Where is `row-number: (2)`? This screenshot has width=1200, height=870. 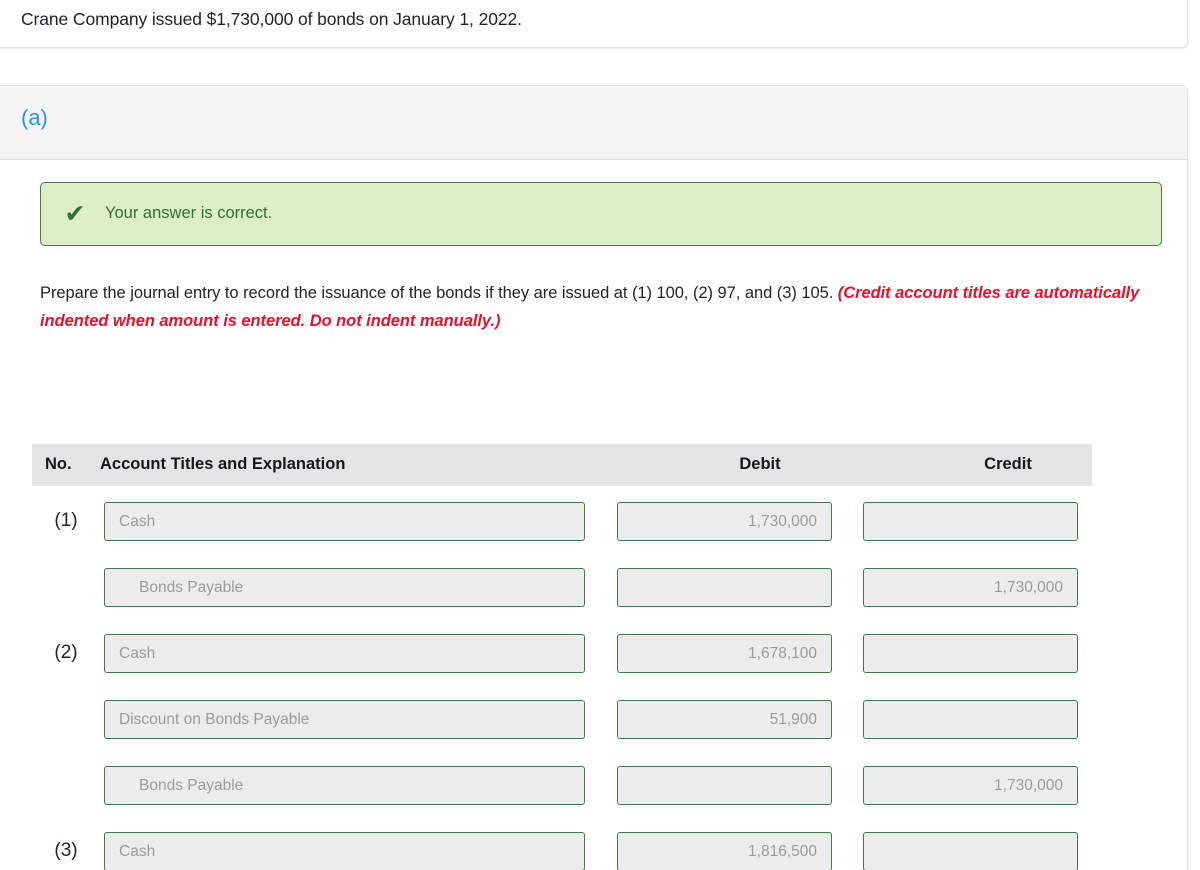 row-number: (2) is located at coordinates (66, 652).